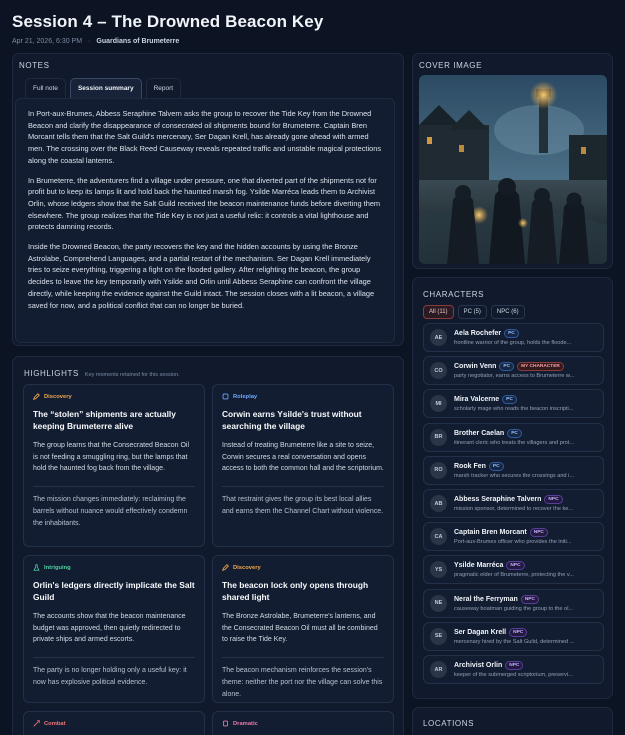 This screenshot has width=625, height=735. What do you see at coordinates (438, 312) in the screenshot?
I see `filter-all: All (11)` at bounding box center [438, 312].